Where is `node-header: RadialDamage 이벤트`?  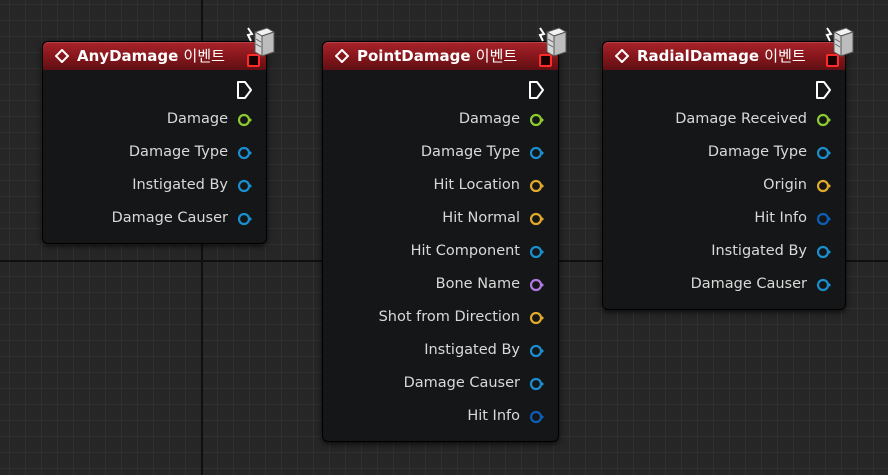 node-header: RadialDamage 이벤트 is located at coordinates (729, 48).